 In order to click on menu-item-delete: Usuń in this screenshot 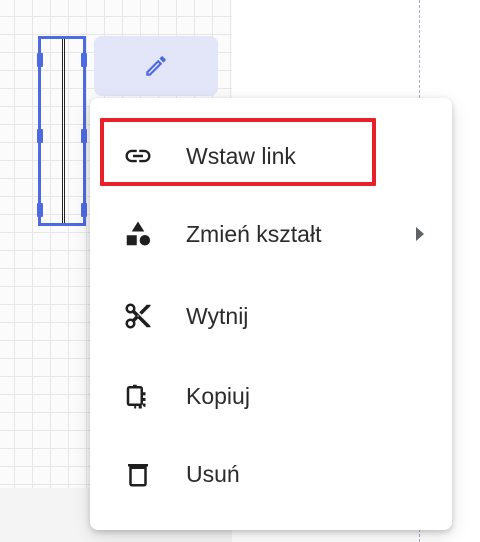, I will do `click(271, 474)`.